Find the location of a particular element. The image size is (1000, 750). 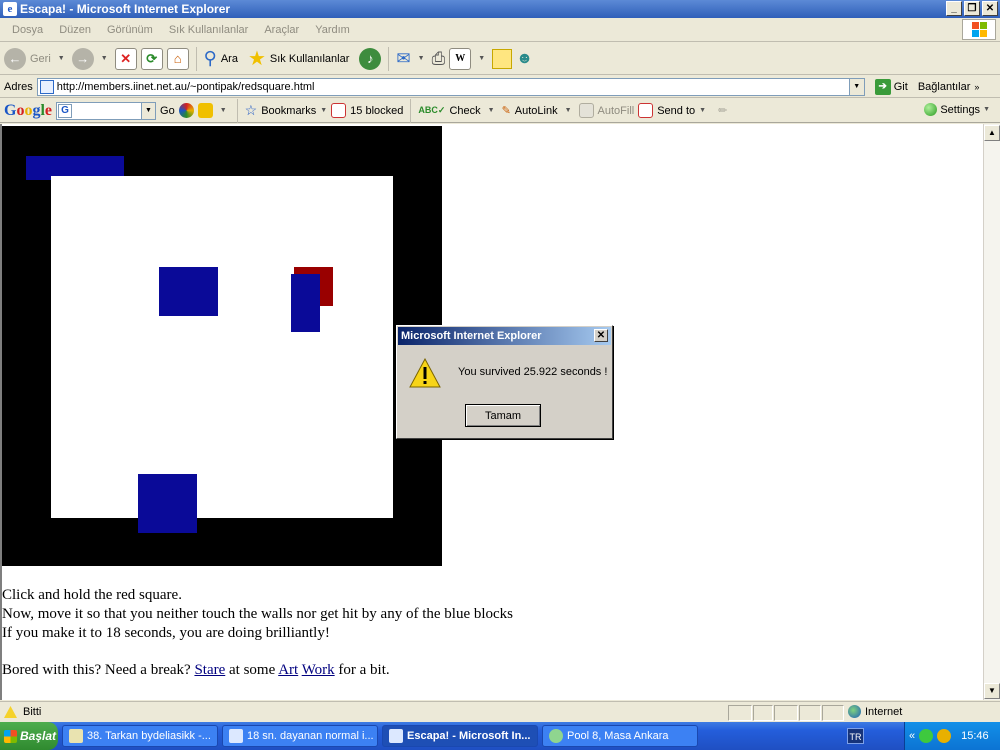

back-dropdown-icon: ▼ is located at coordinates (61, 58).